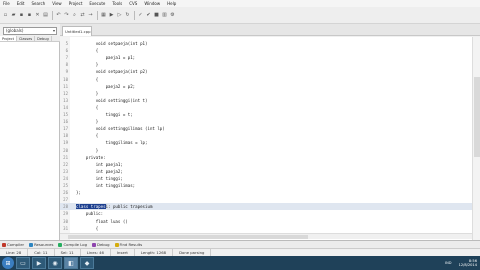 The height and width of the screenshot is (270, 480). What do you see at coordinates (13, 244) in the screenshot?
I see `tab-compiler: Compiler` at bounding box center [13, 244].